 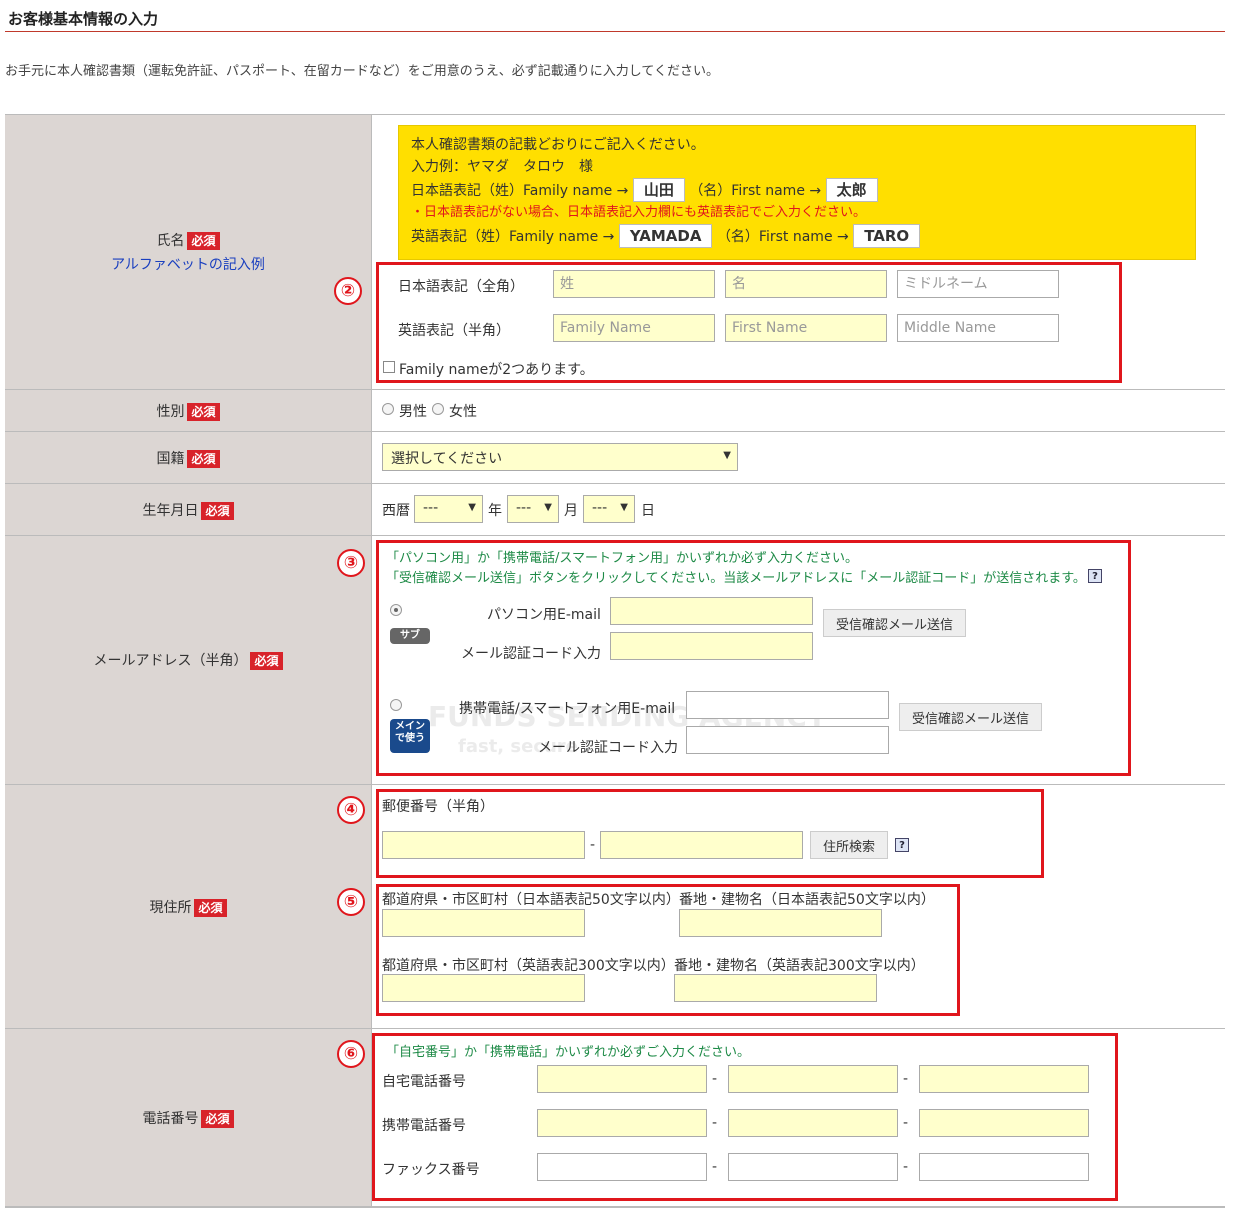 What do you see at coordinates (388, 409) in the screenshot?
I see `gender-male-radio` at bounding box center [388, 409].